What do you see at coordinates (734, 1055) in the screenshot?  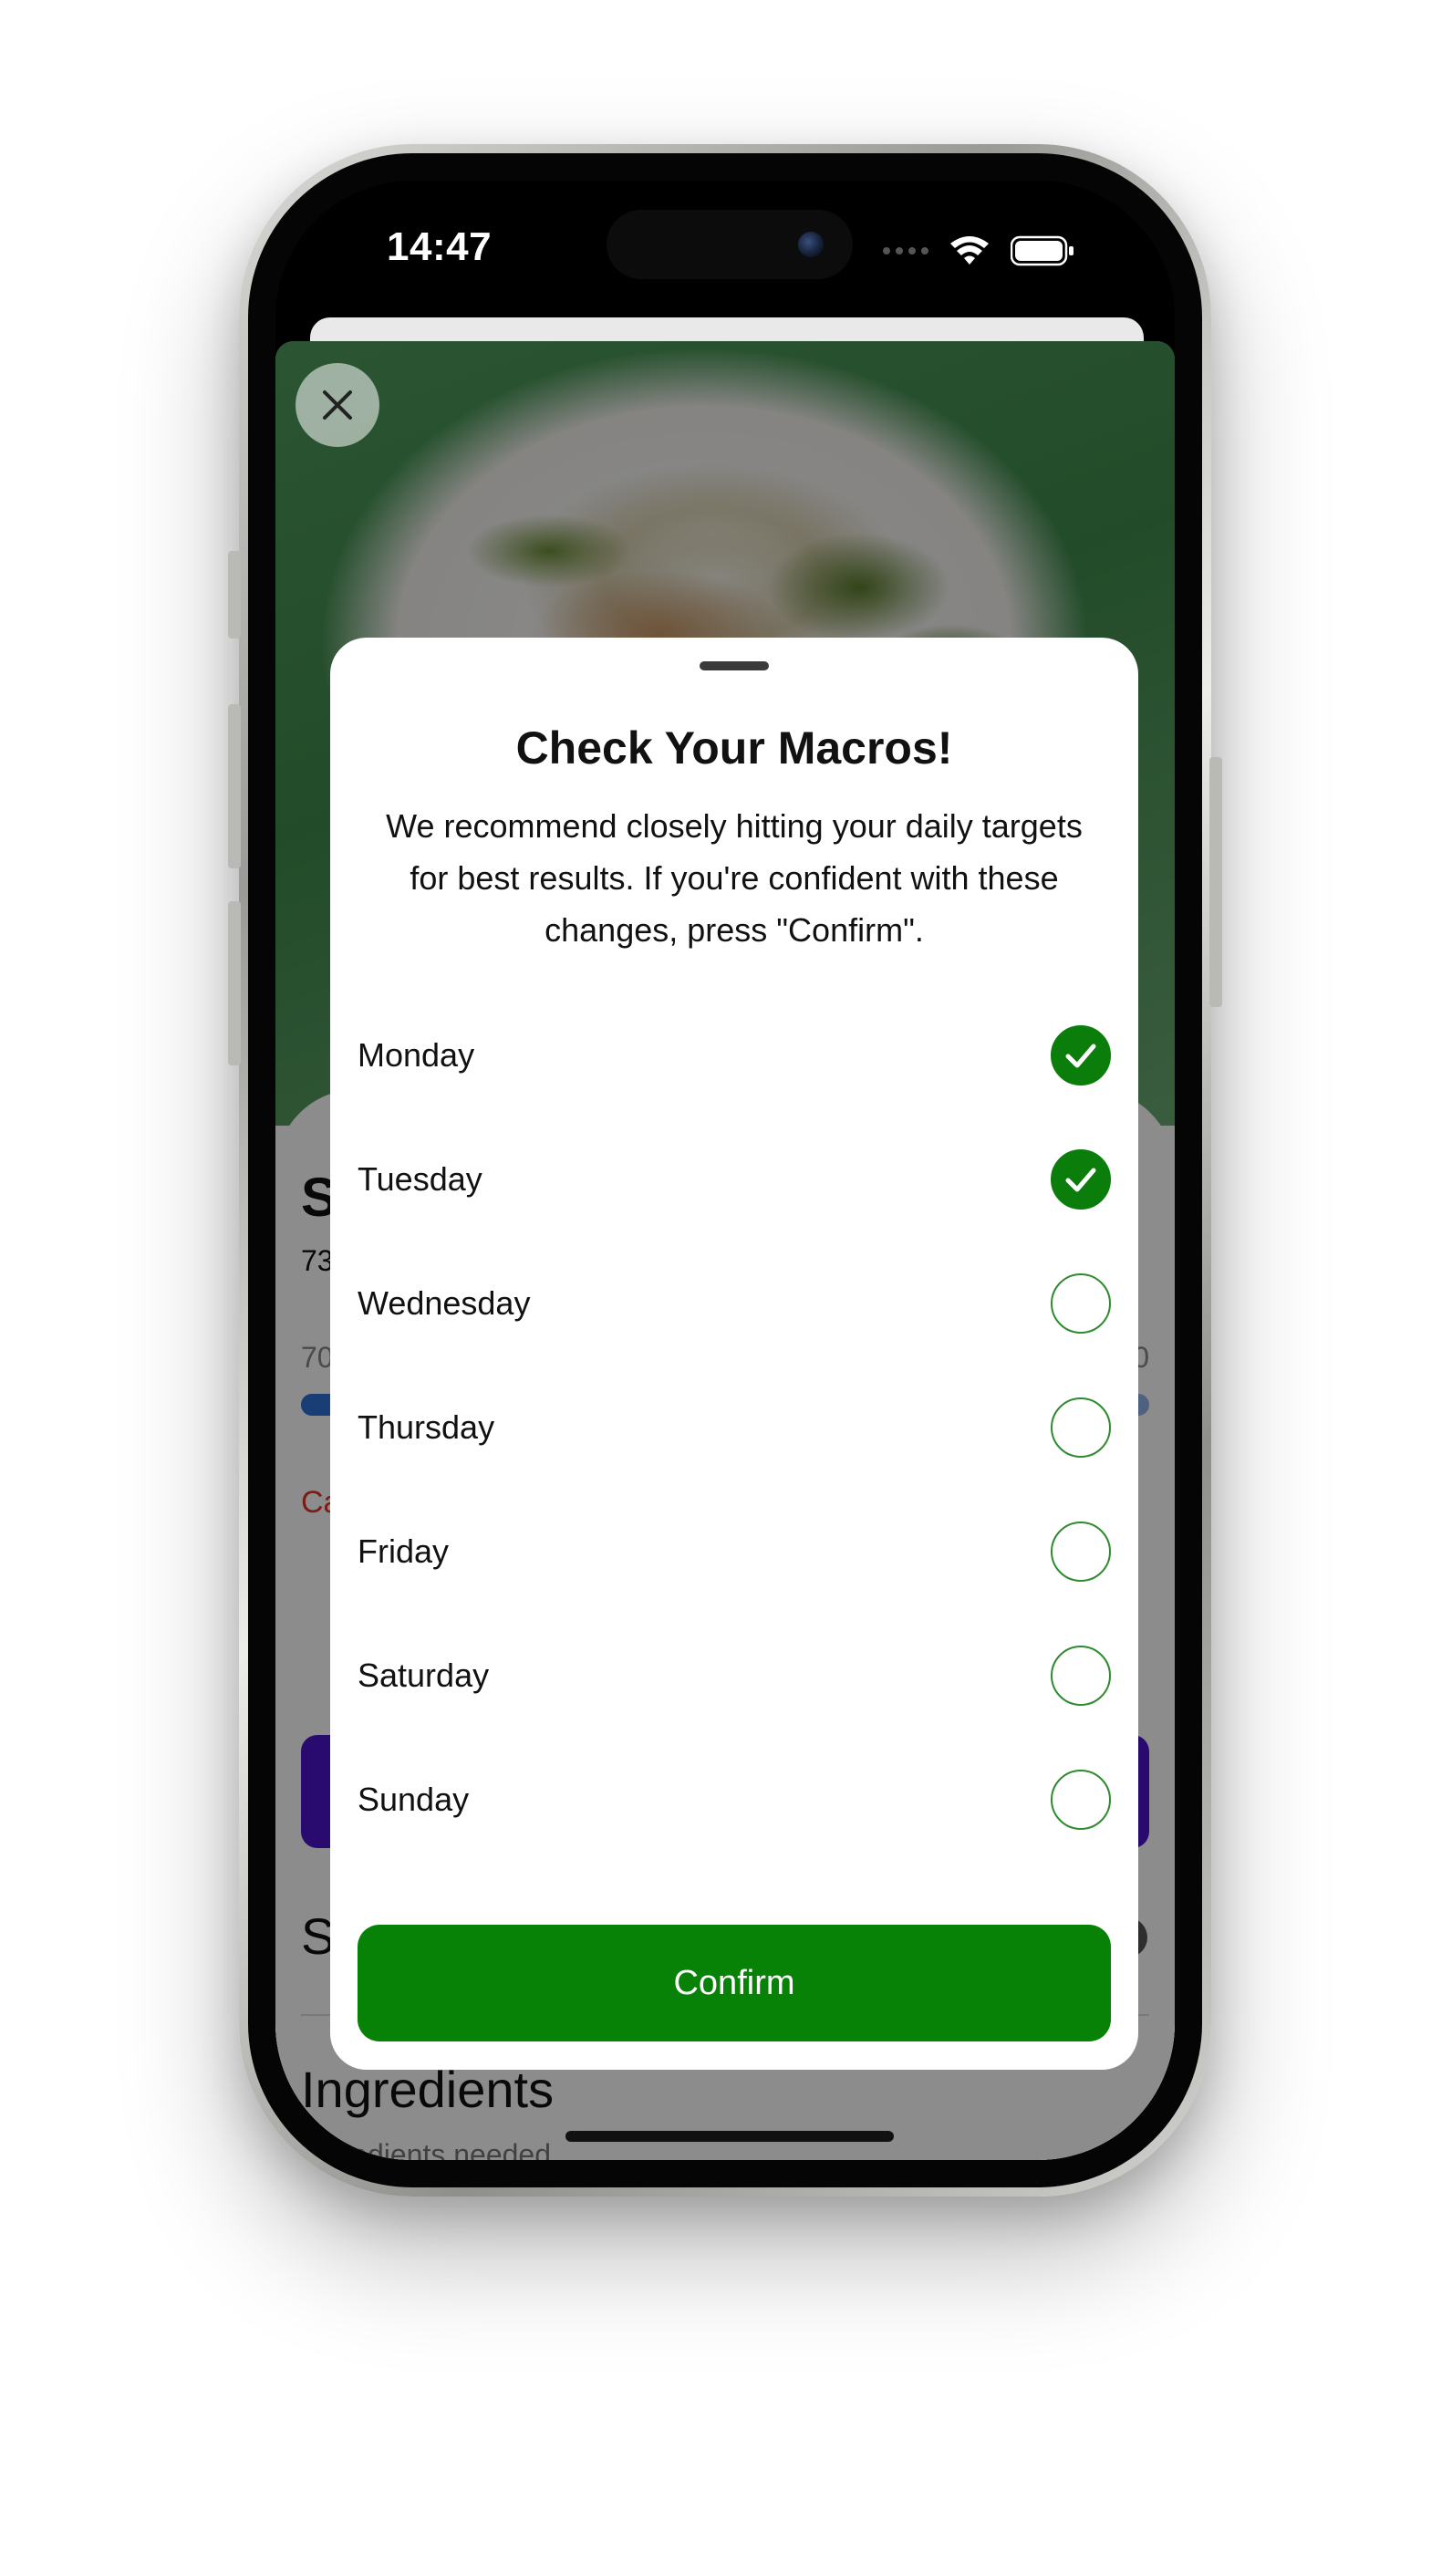 I see `day-row-monday: Monday` at bounding box center [734, 1055].